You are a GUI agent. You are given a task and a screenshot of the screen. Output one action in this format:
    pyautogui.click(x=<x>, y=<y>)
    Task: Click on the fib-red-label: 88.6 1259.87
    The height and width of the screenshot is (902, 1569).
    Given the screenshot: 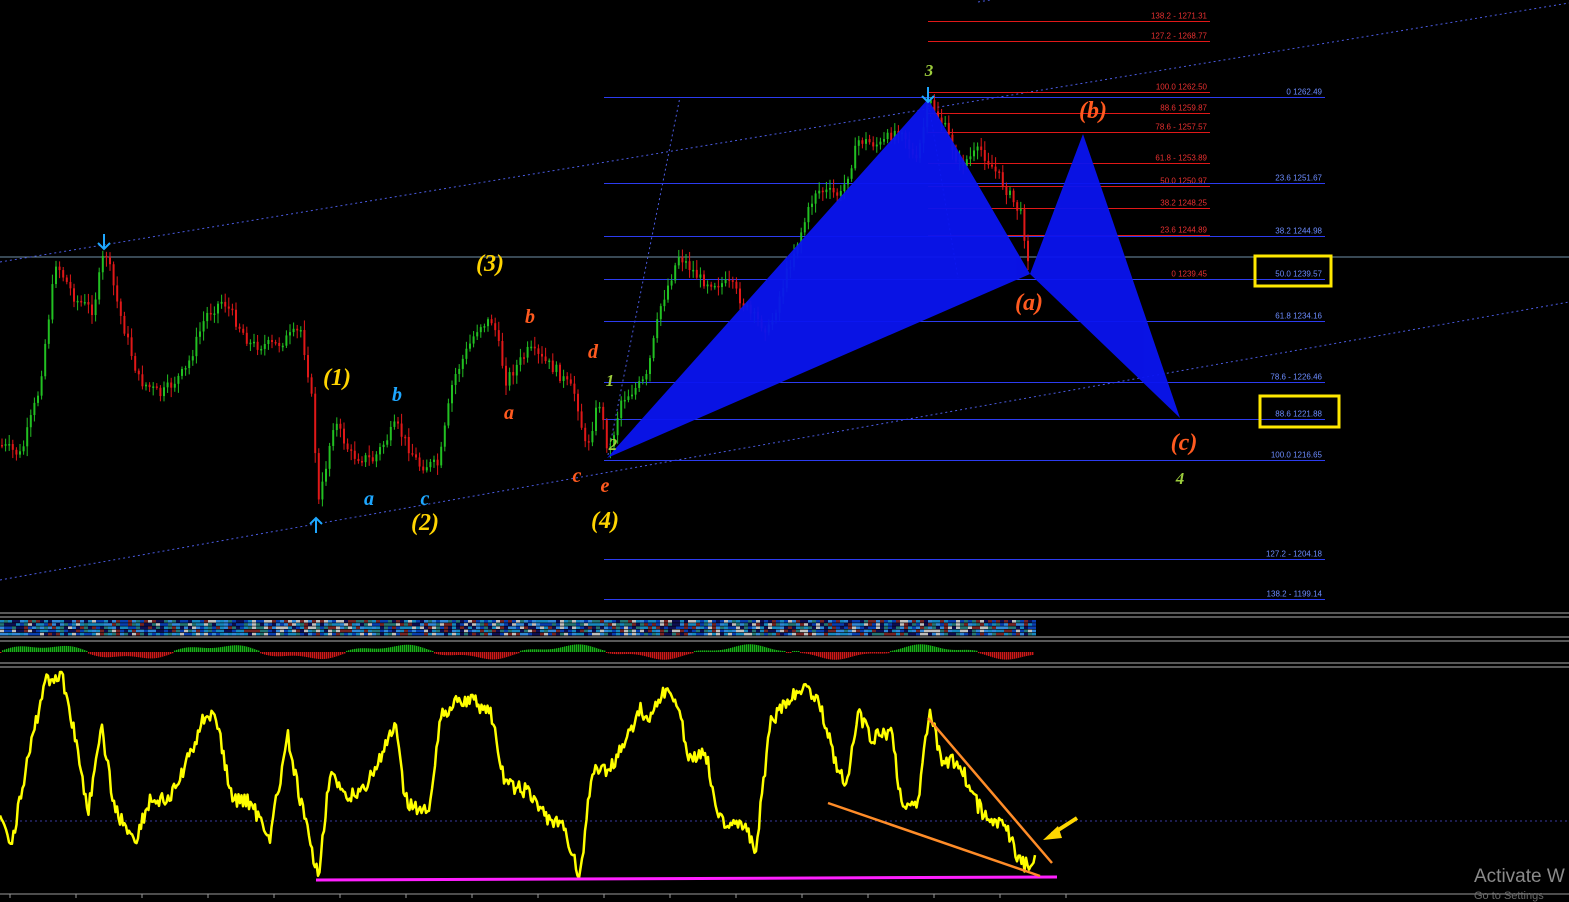 What is the action you would take?
    pyautogui.click(x=1183, y=108)
    